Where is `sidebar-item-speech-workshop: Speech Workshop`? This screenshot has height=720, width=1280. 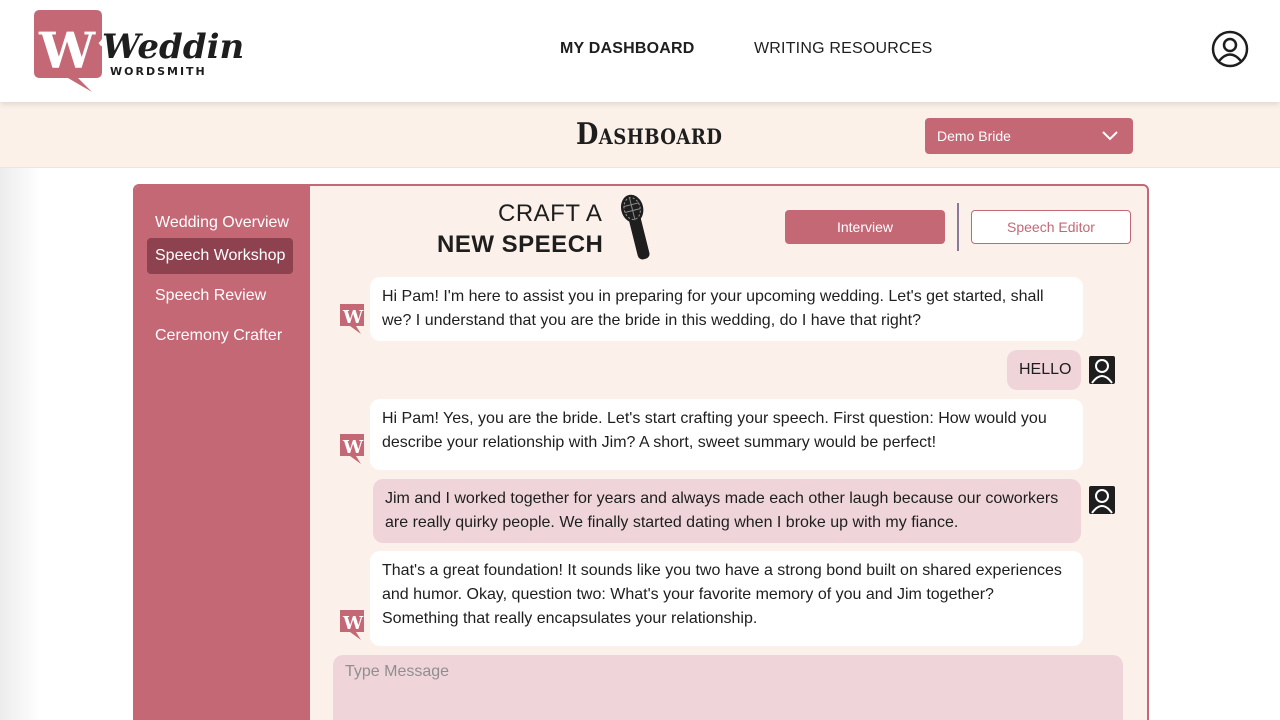
sidebar-item-speech-workshop: Speech Workshop is located at coordinates (220, 256).